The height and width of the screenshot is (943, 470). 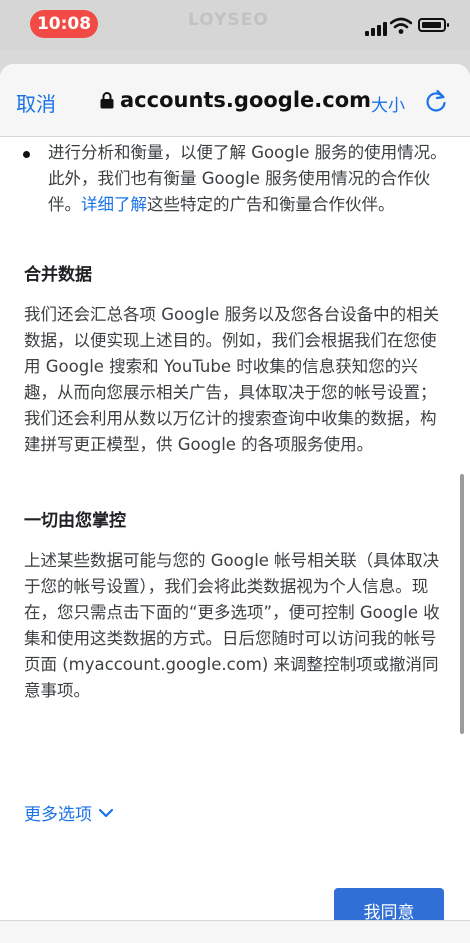 What do you see at coordinates (114, 204) in the screenshot?
I see `learn-more-link: 详细了解` at bounding box center [114, 204].